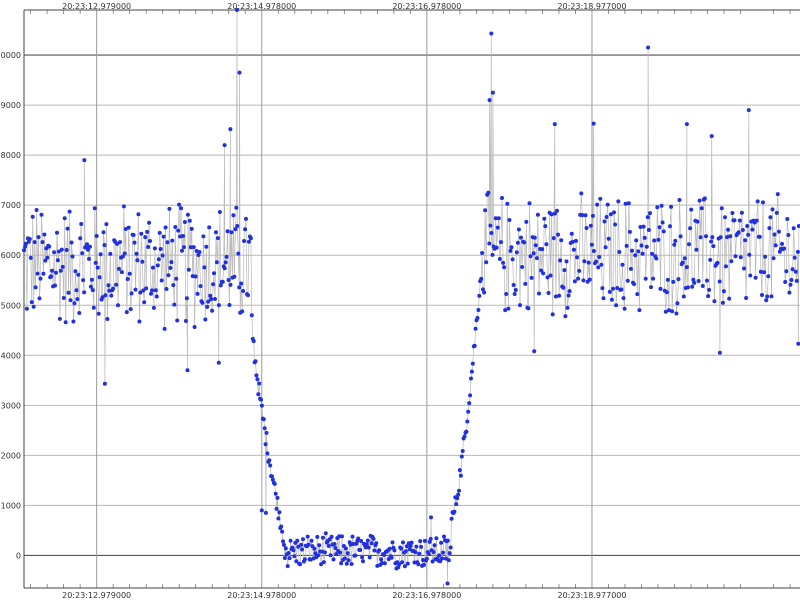 Image resolution: width=800 pixels, height=603 pixels. What do you see at coordinates (11, 105) in the screenshot?
I see `y-tick-label: 9000` at bounding box center [11, 105].